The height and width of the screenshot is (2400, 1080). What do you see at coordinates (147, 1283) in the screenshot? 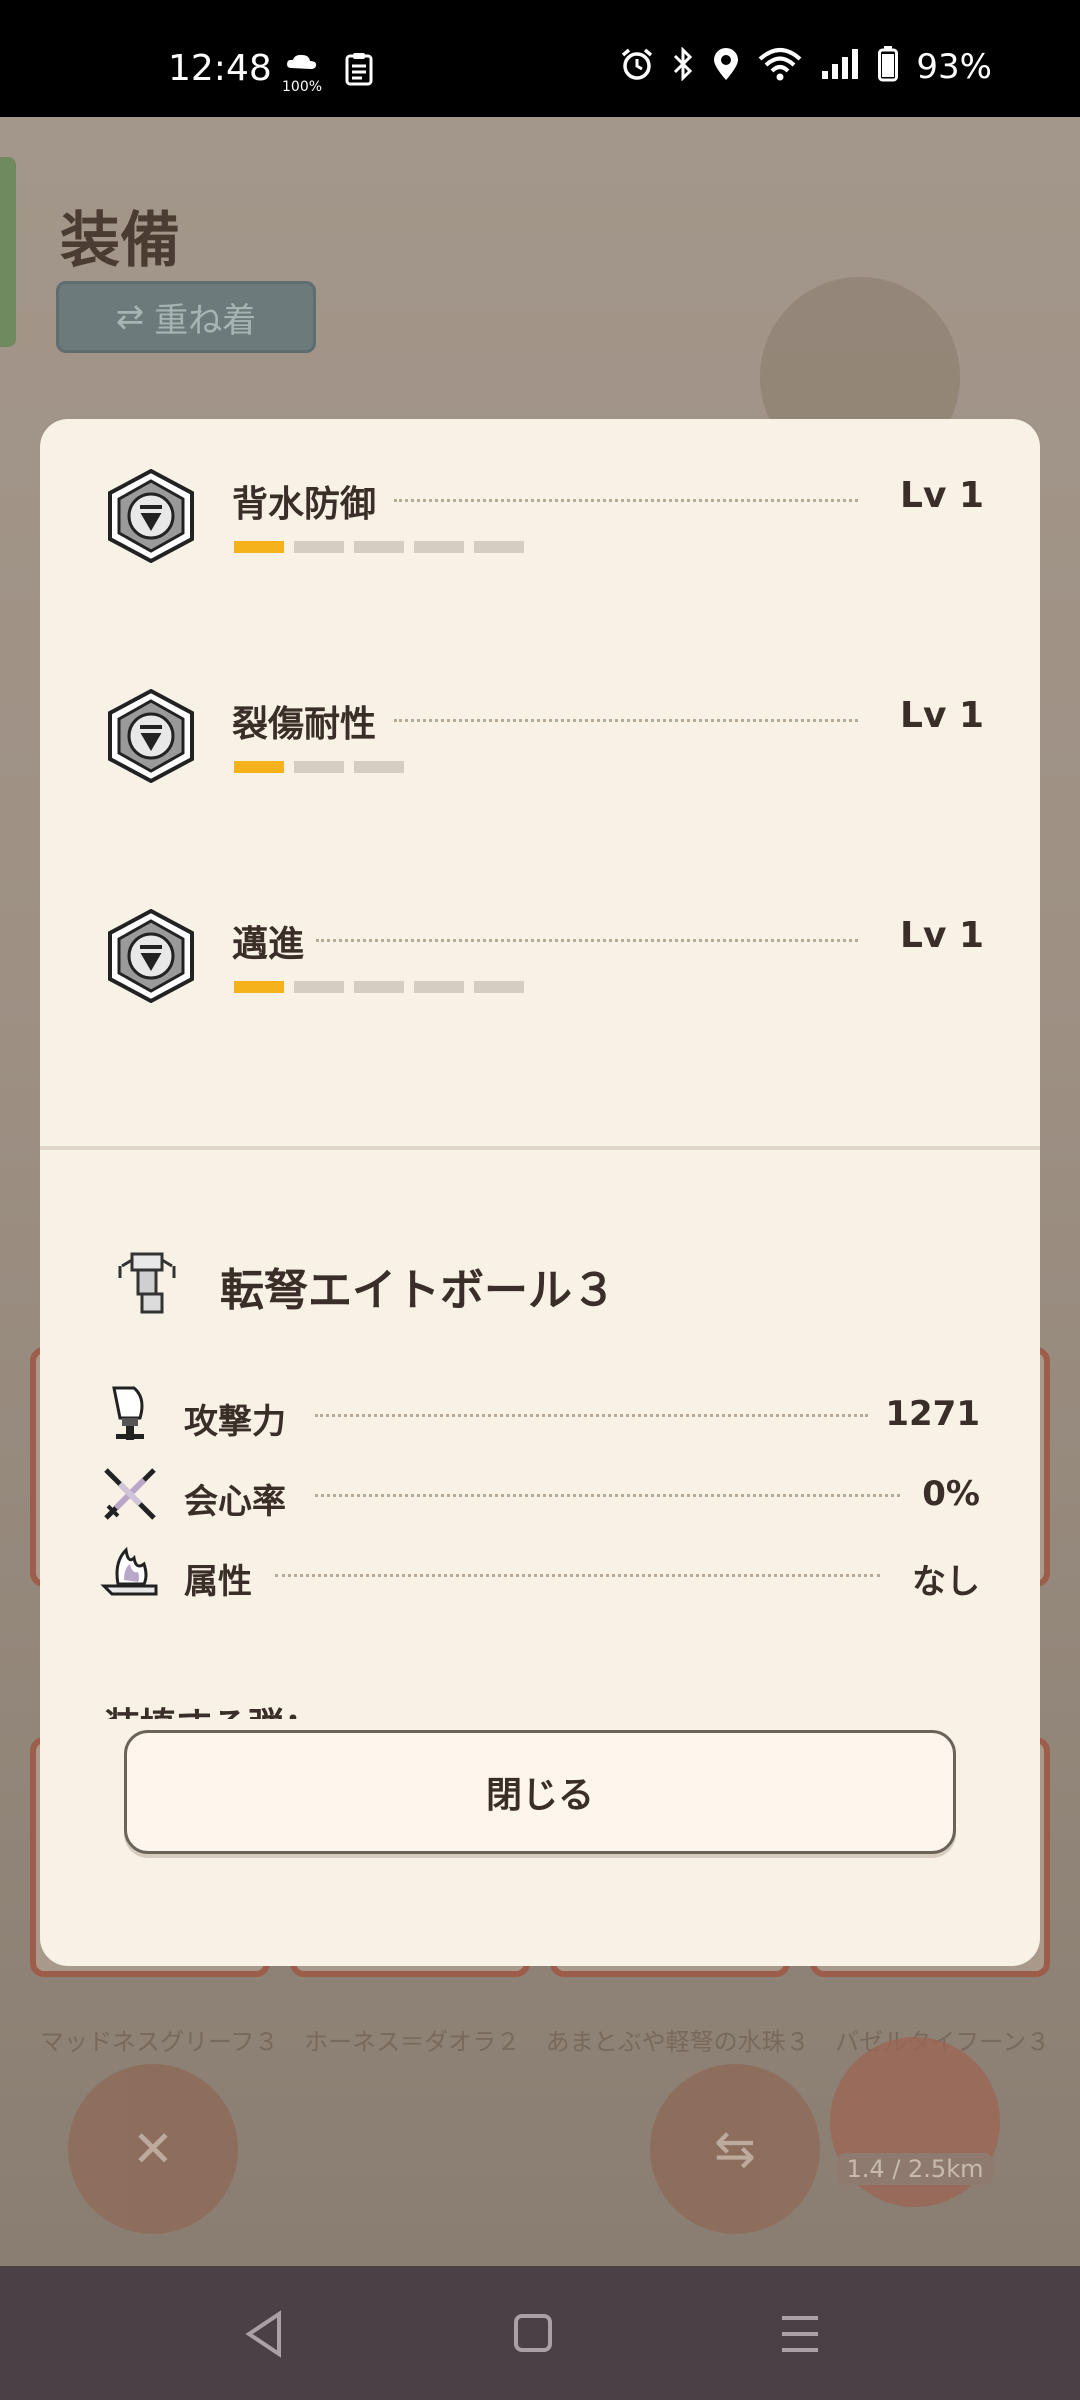
I see `bowgun-icon` at bounding box center [147, 1283].